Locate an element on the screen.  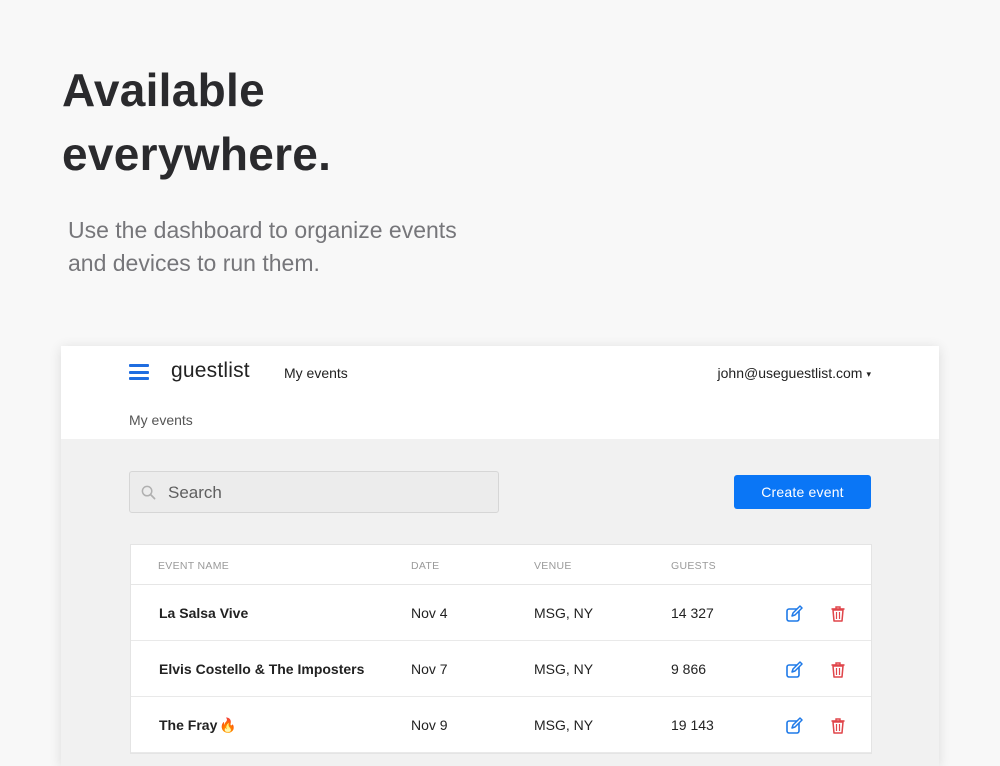
header-venue: VENUE is located at coordinates (553, 566).